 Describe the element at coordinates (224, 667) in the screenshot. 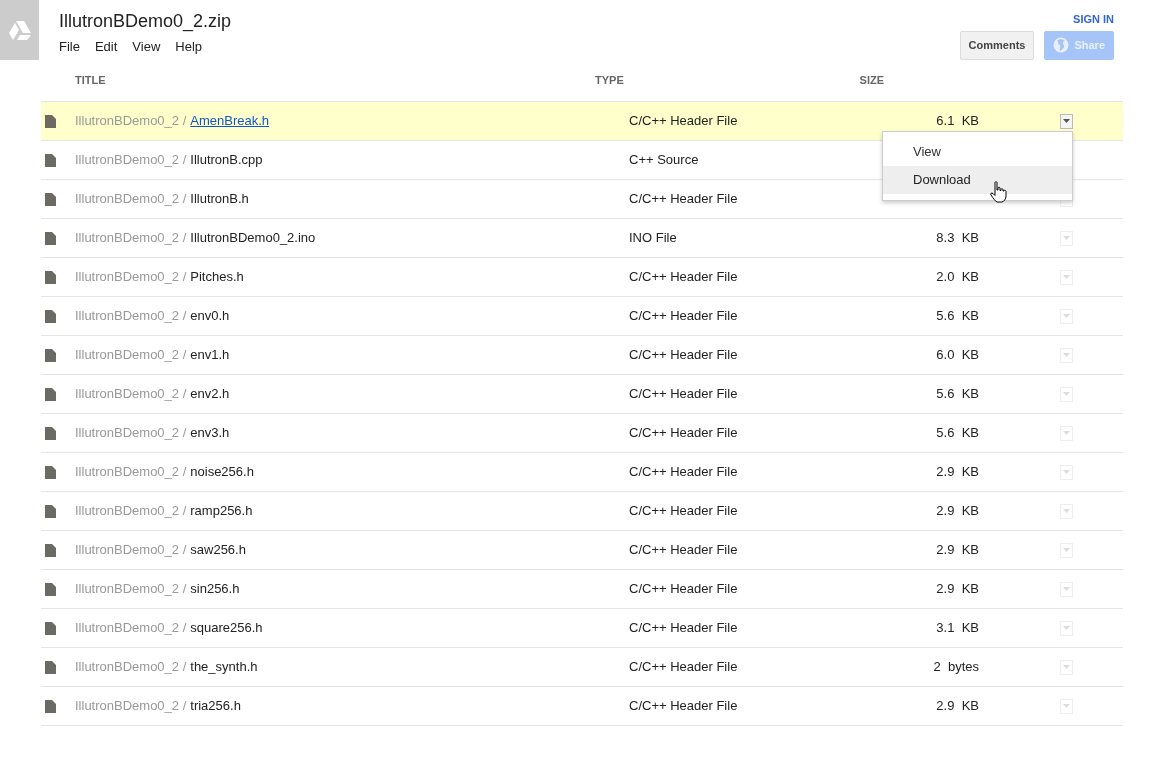

I see `file-name-link: the_synth.h` at that location.